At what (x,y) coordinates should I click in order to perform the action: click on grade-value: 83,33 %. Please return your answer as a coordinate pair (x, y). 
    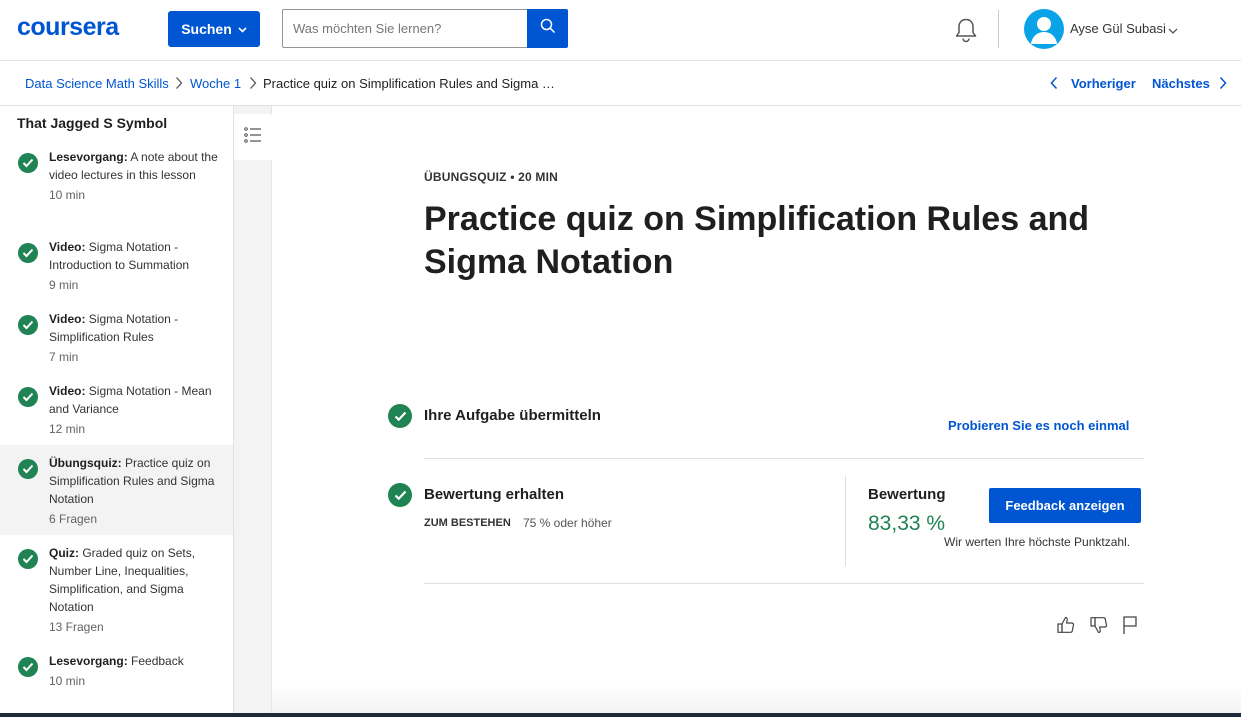
    Looking at the image, I should click on (907, 523).